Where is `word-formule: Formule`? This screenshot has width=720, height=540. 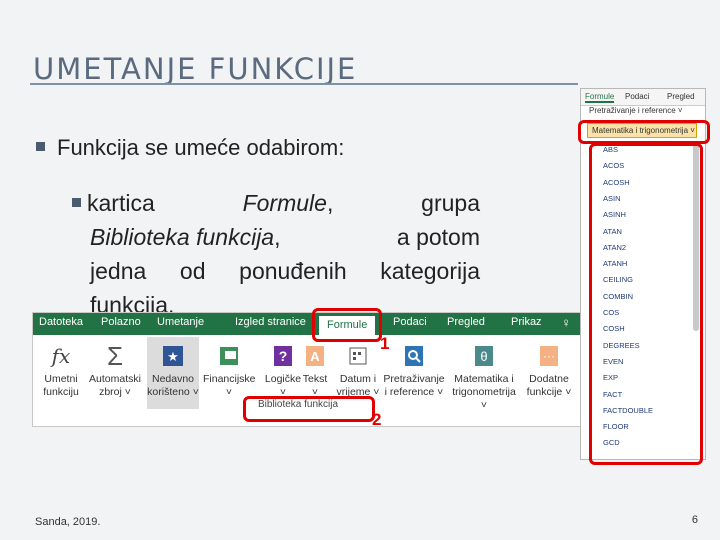 word-formule: Formule is located at coordinates (284, 203).